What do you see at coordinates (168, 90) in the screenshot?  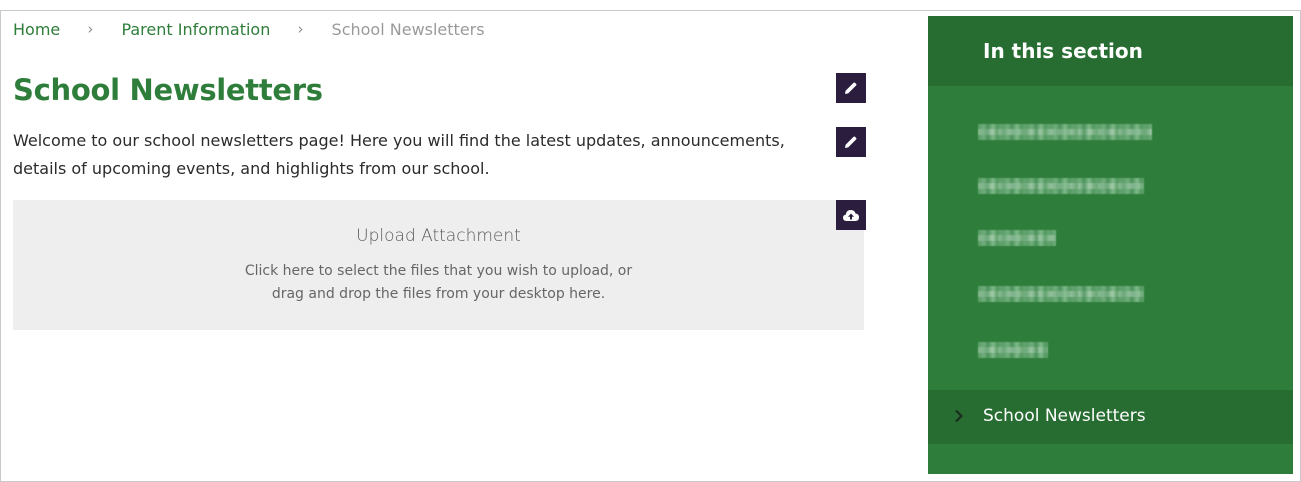 I see `page-title: School Newsletters` at bounding box center [168, 90].